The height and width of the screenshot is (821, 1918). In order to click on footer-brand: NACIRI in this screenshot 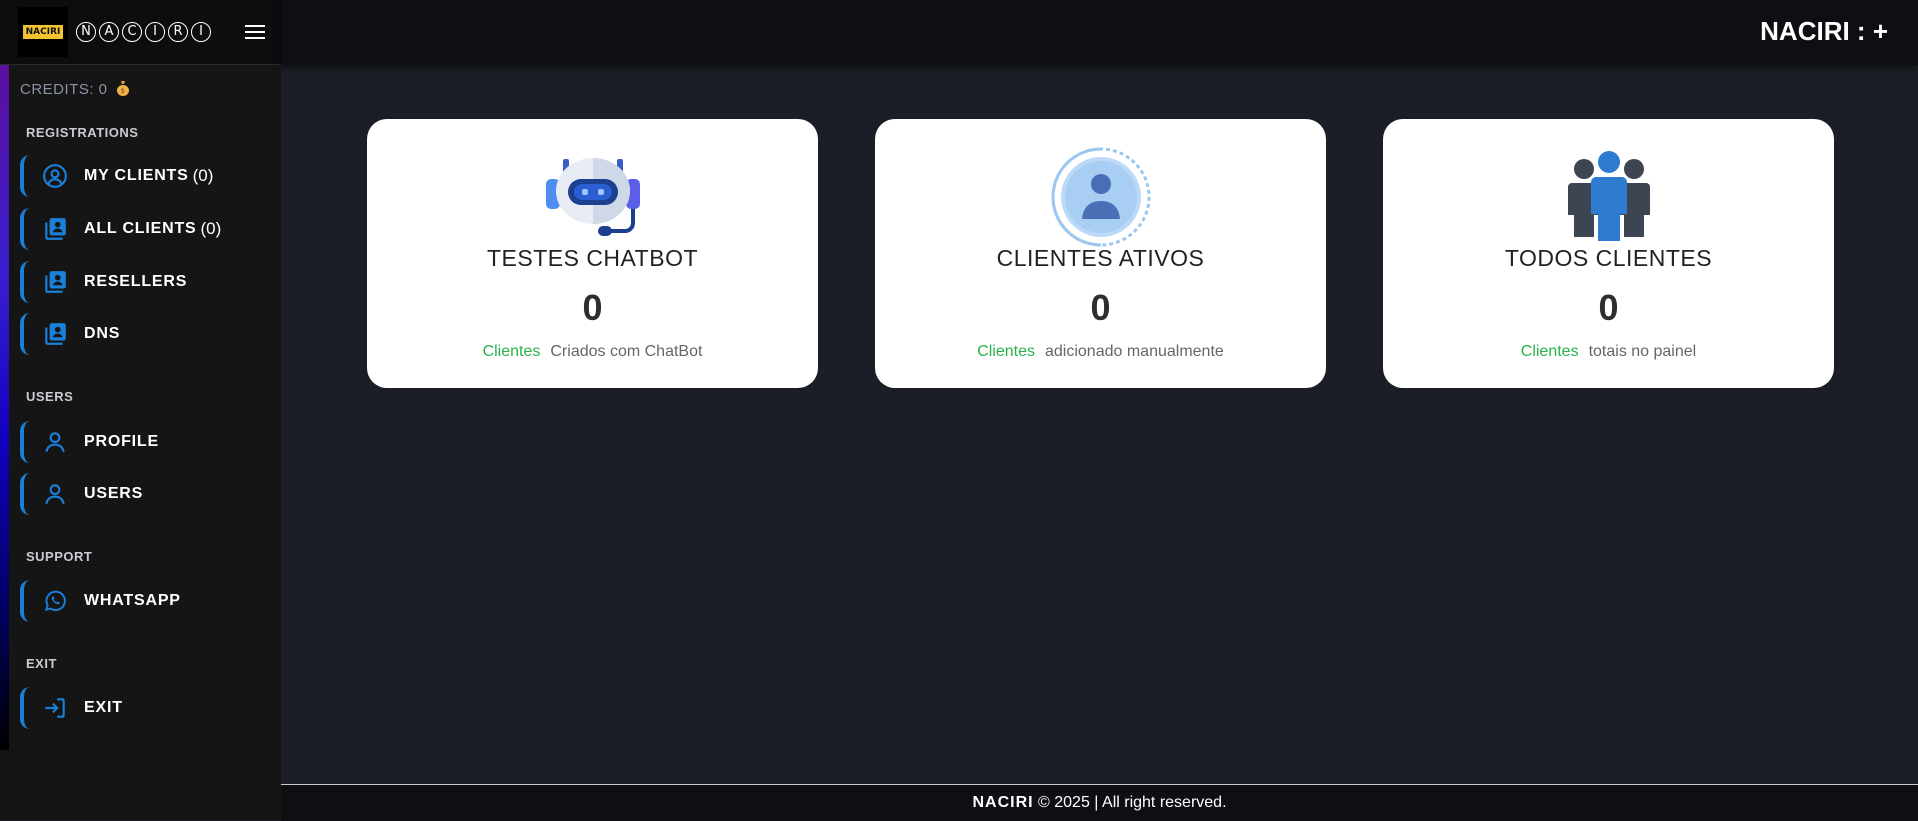, I will do `click(1003, 802)`.